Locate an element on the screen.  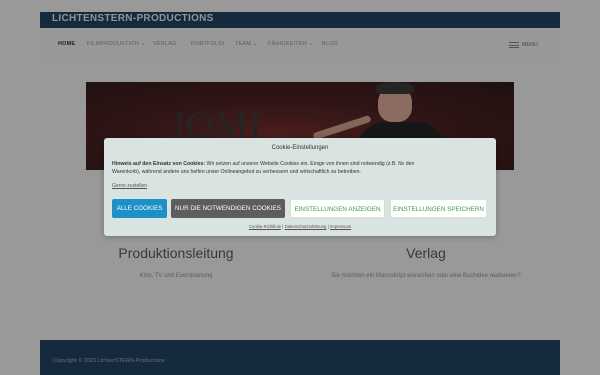
cookie-learn-more-link: Gerne zustellen is located at coordinates (129, 186).